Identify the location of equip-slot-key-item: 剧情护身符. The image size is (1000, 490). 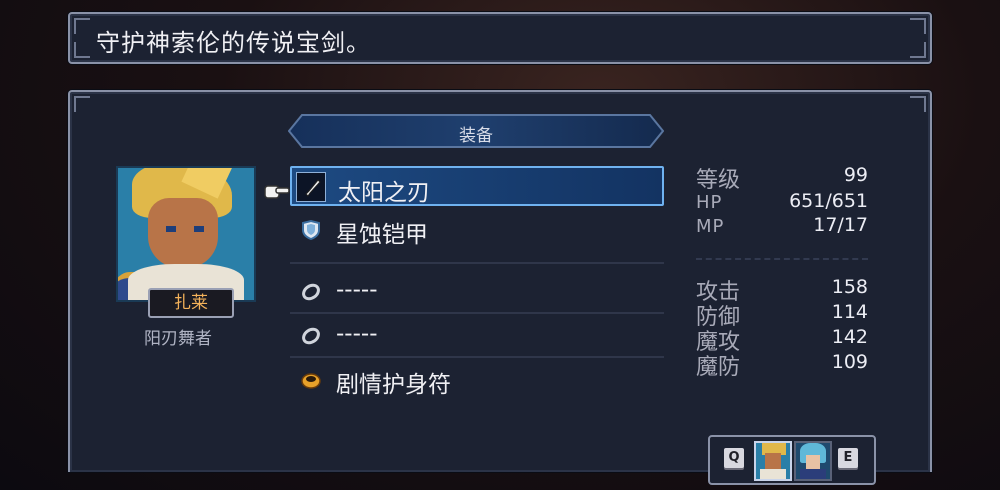
(477, 380).